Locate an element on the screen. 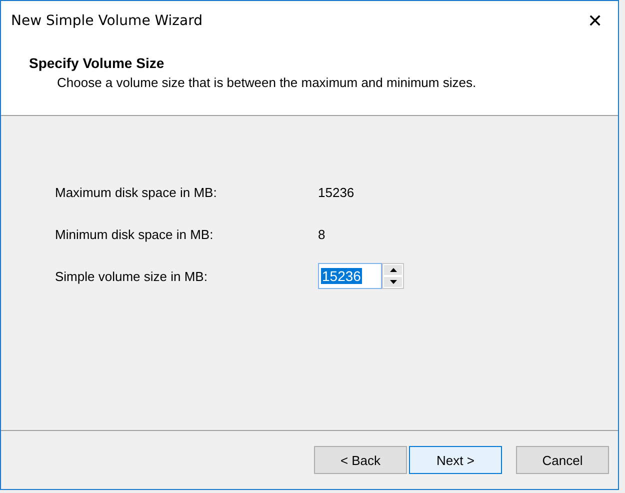  down-arrow-icon is located at coordinates (393, 282).